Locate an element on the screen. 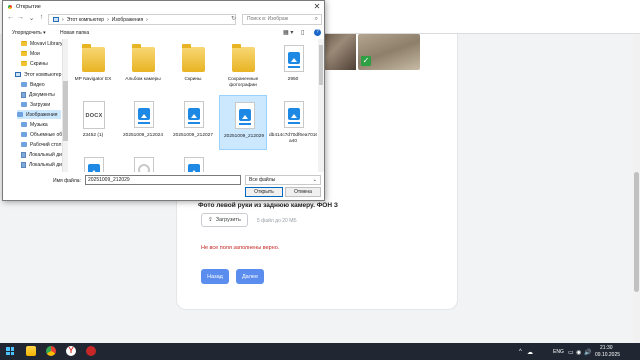  display-icon: ▭ is located at coordinates (571, 352).